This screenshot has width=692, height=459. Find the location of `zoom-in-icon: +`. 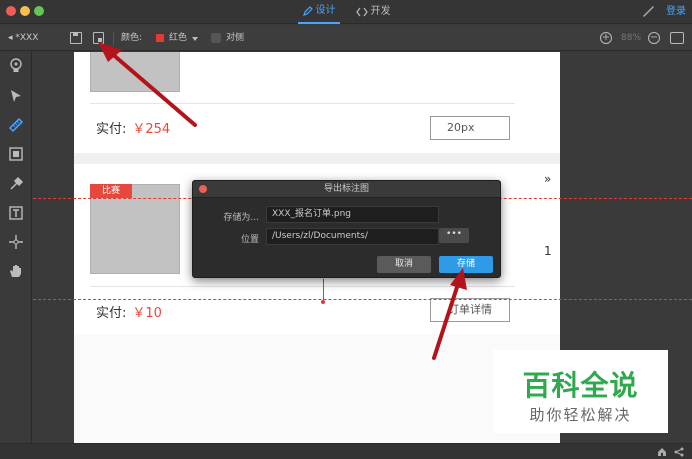

zoom-in-icon: + is located at coordinates (606, 38).